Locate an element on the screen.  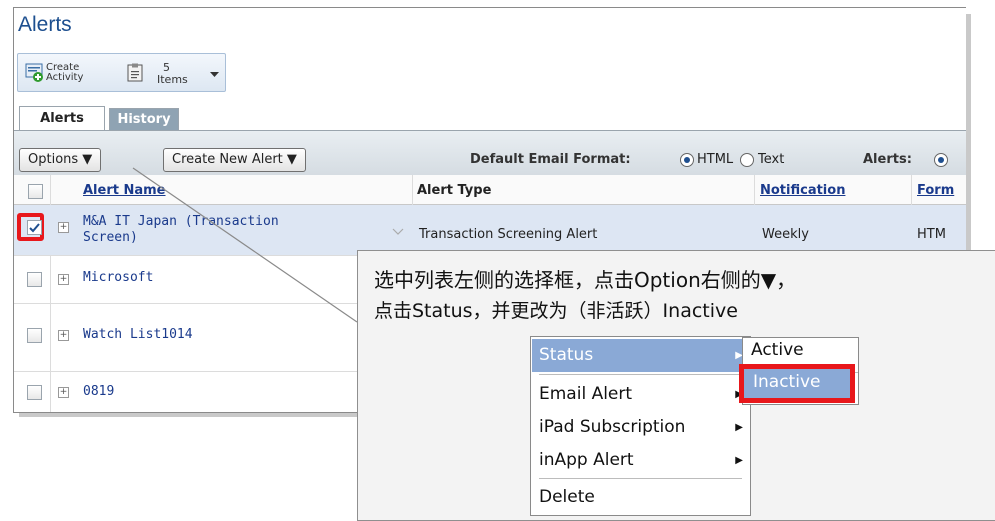
menu-item-inapp-alert: inApp Alert ▶ is located at coordinates (640, 460).